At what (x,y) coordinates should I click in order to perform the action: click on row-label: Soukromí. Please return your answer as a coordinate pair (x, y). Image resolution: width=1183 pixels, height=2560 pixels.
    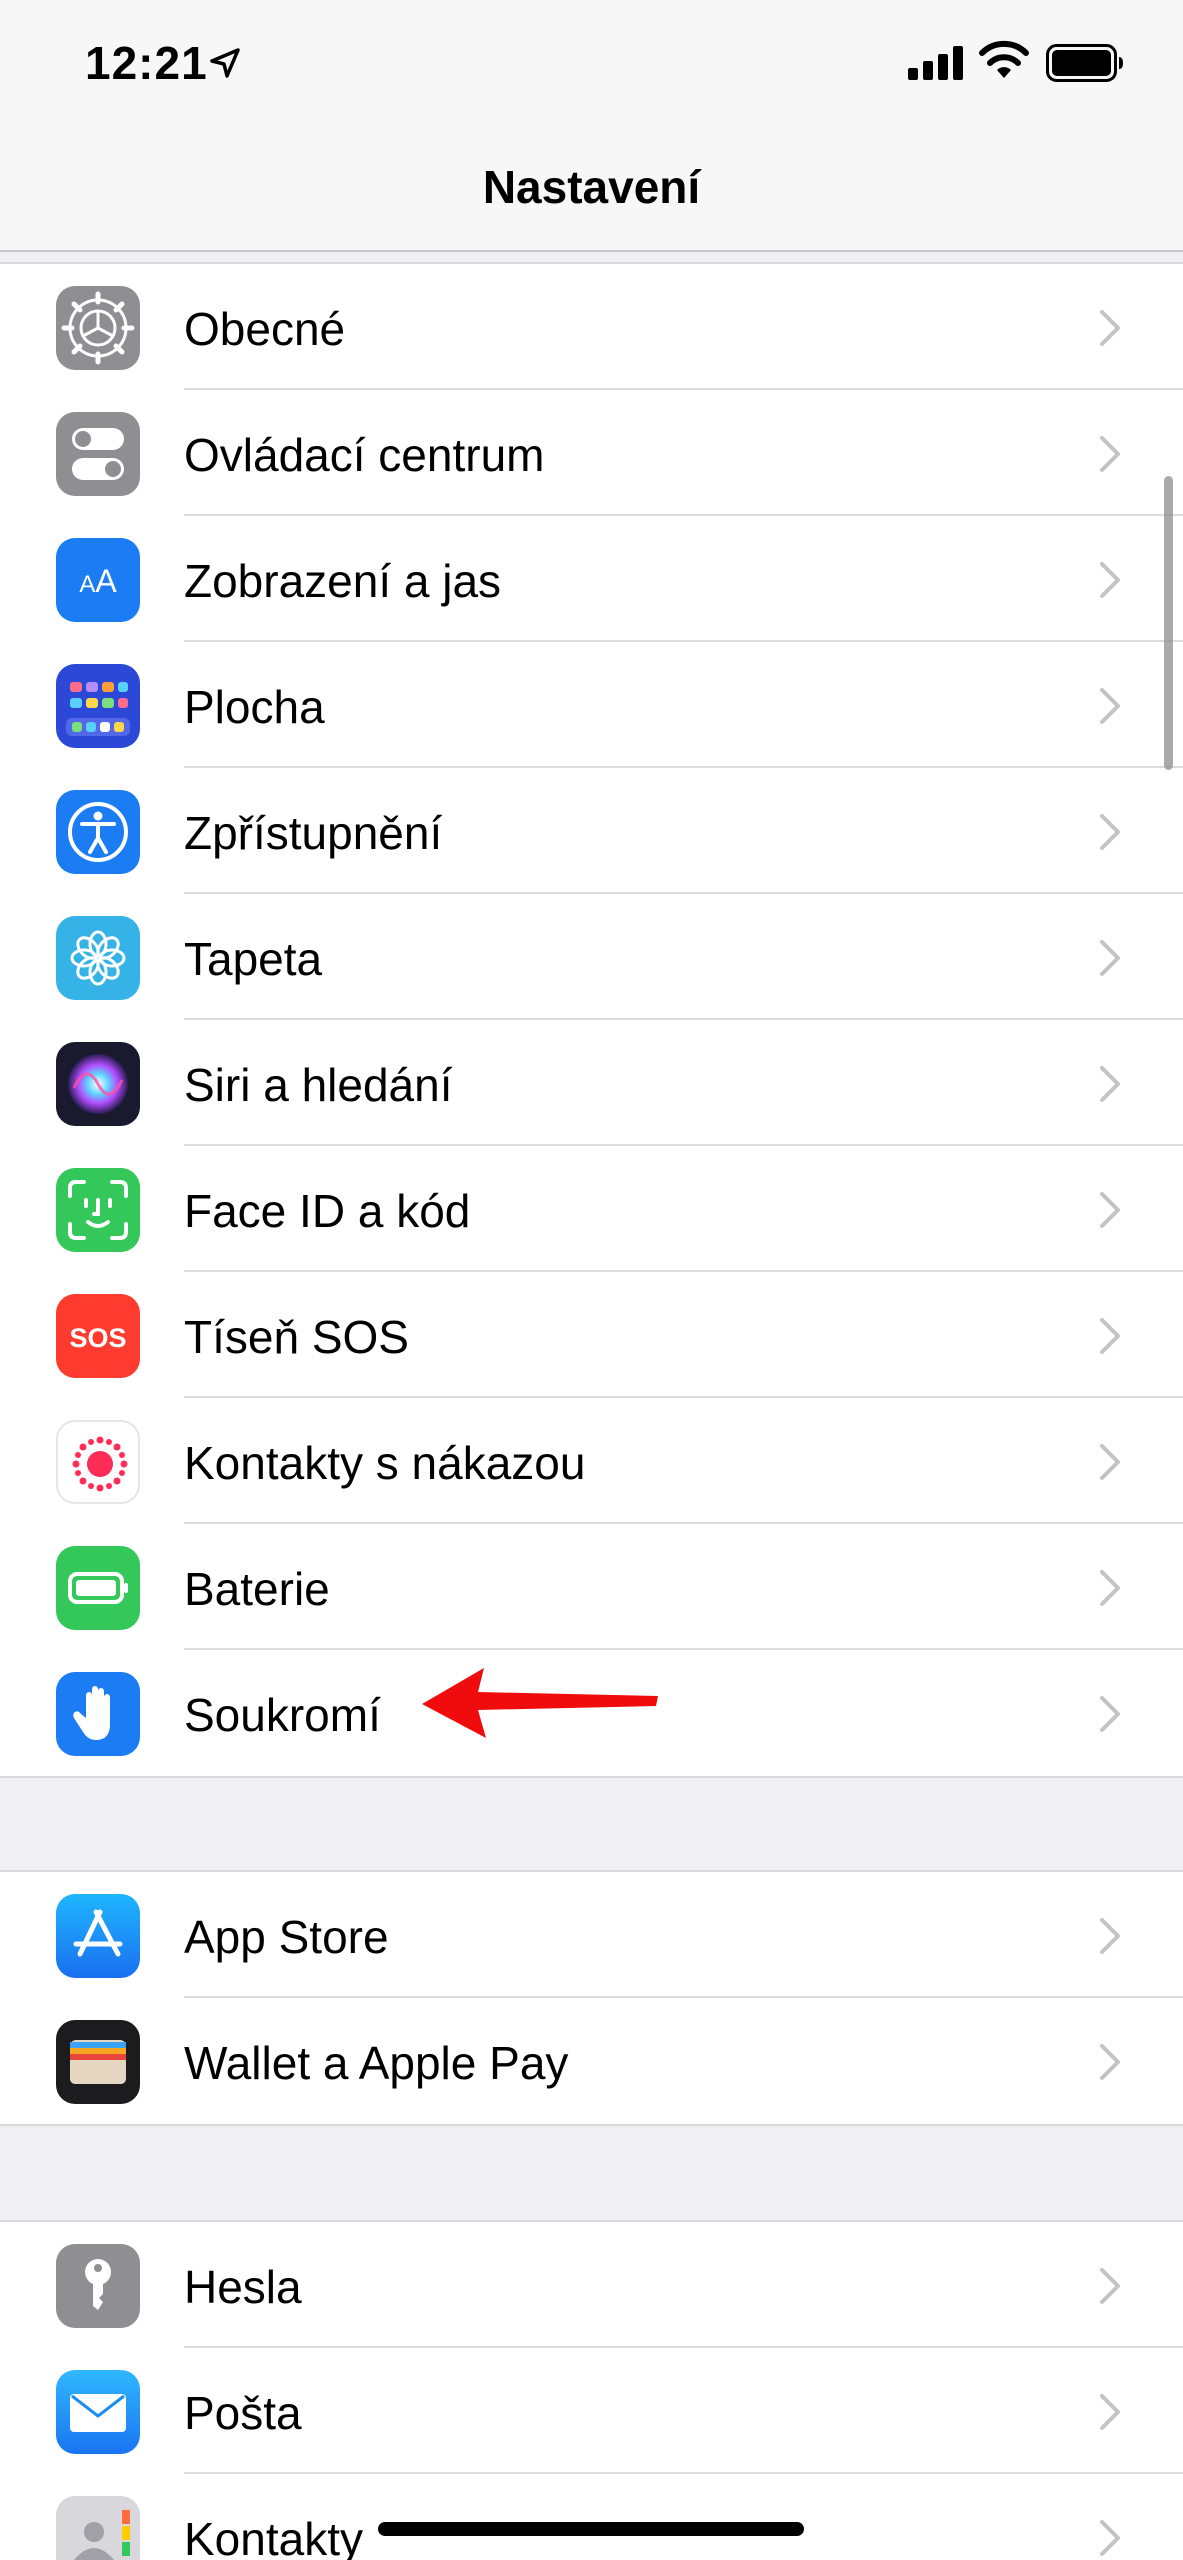
    Looking at the image, I should click on (282, 1715).